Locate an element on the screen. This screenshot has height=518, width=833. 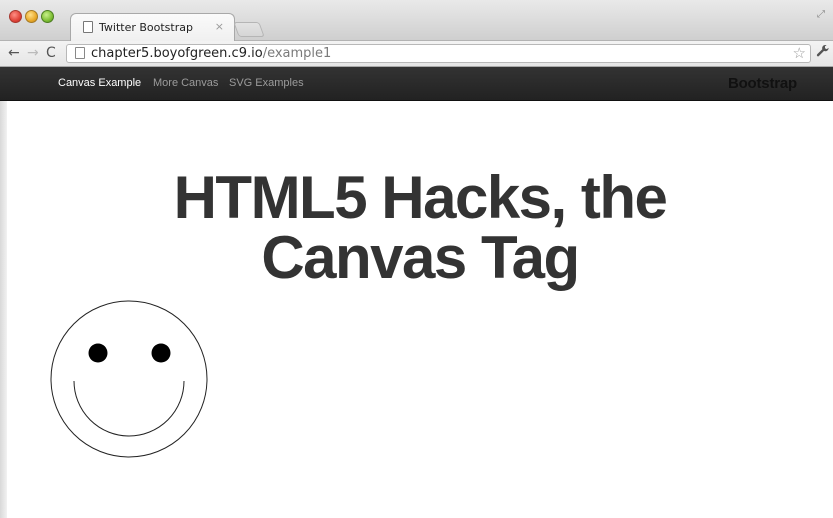
url-text: chapter5.boyofgreen.c9.io/example1 is located at coordinates (211, 53).